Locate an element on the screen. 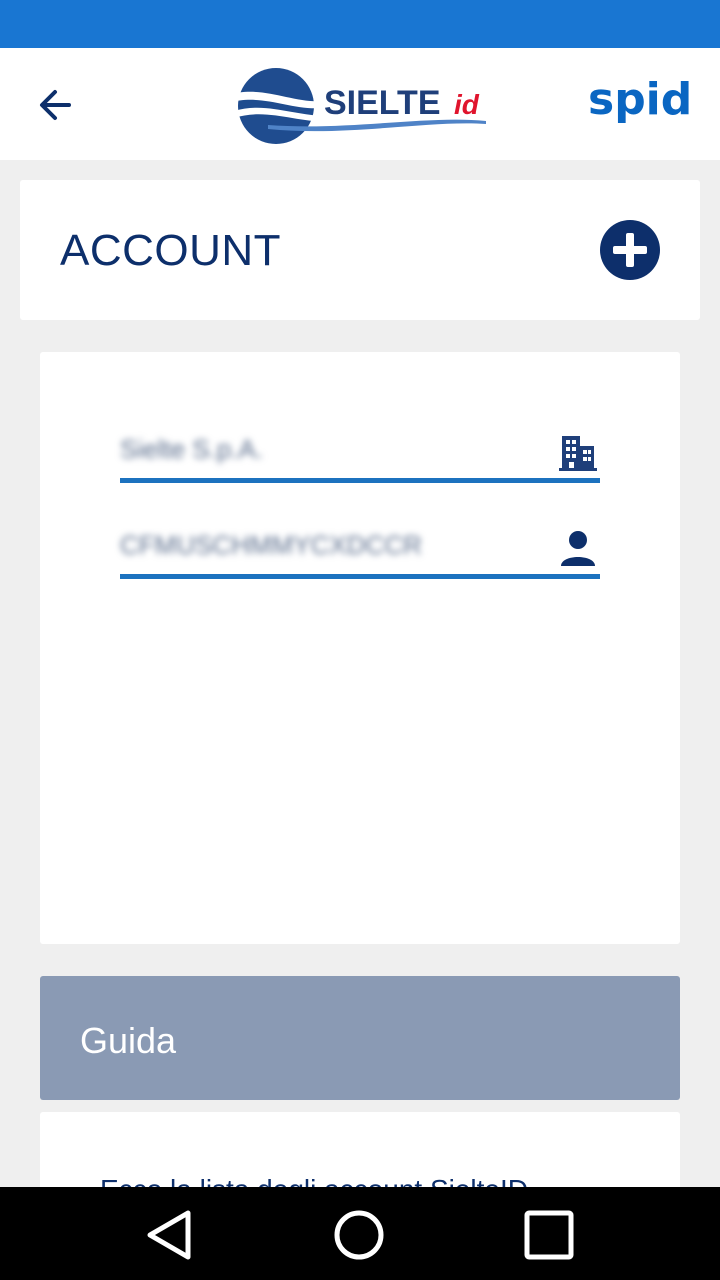 The height and width of the screenshot is (1280, 720). plus-circle-icon is located at coordinates (630, 250).